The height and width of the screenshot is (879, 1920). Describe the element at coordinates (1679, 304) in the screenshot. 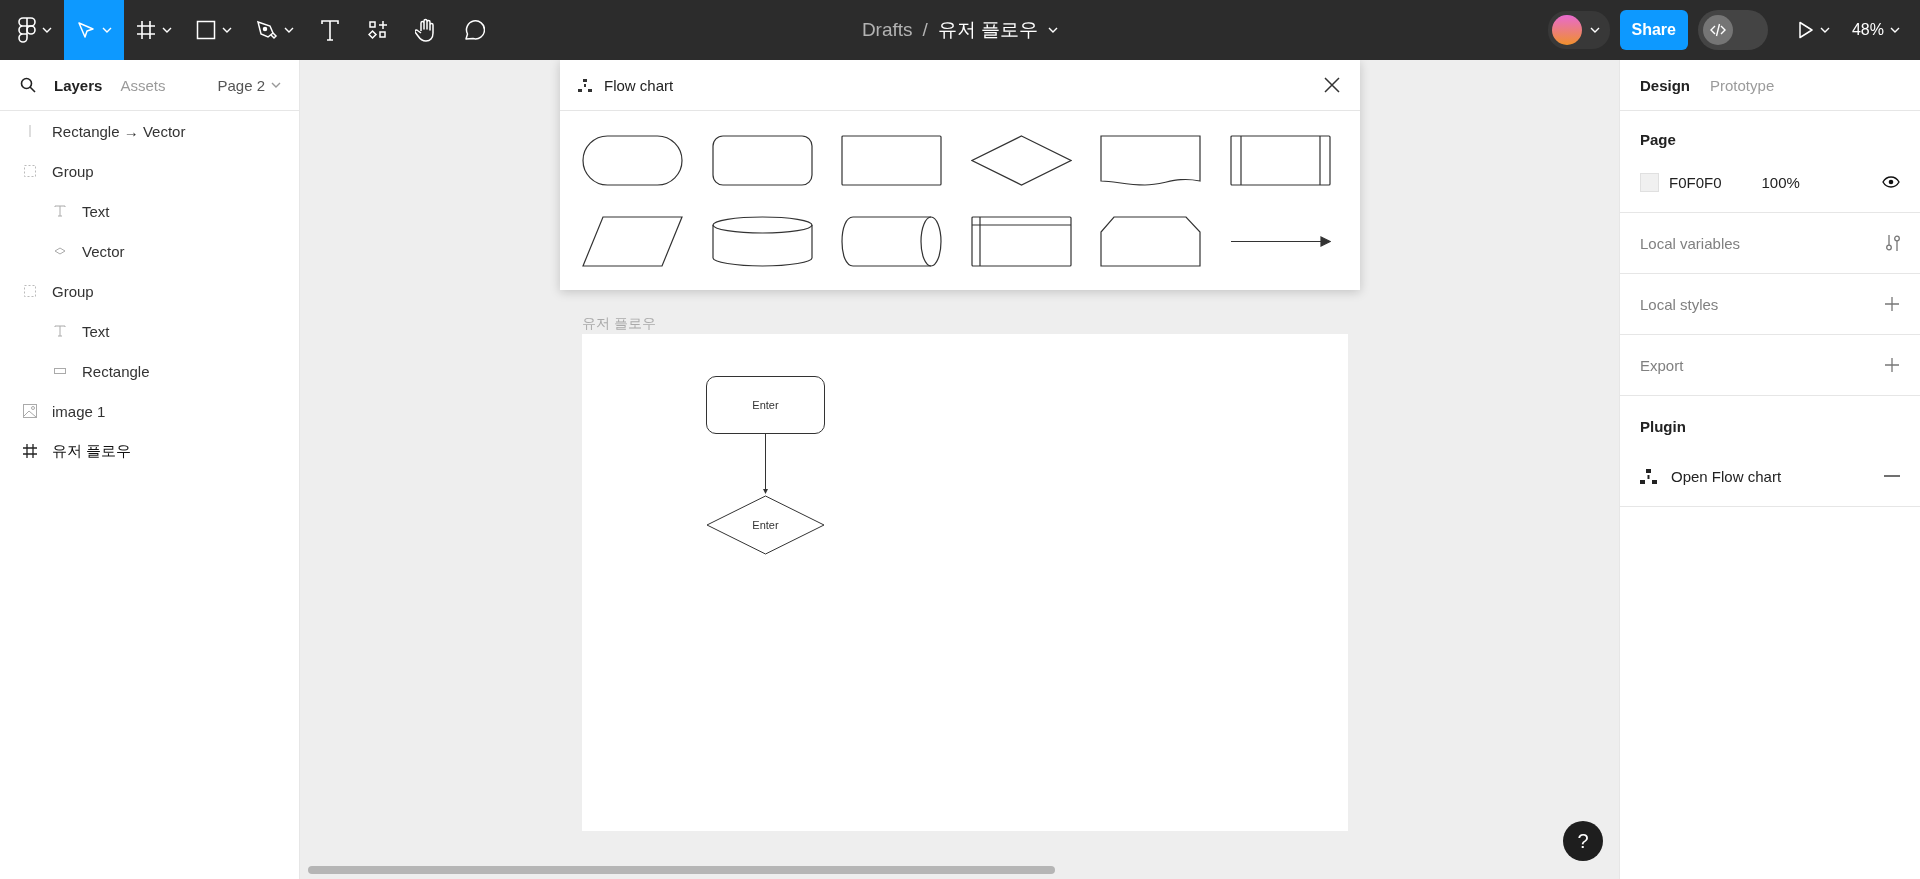

I see `section-title: Local styles` at that location.